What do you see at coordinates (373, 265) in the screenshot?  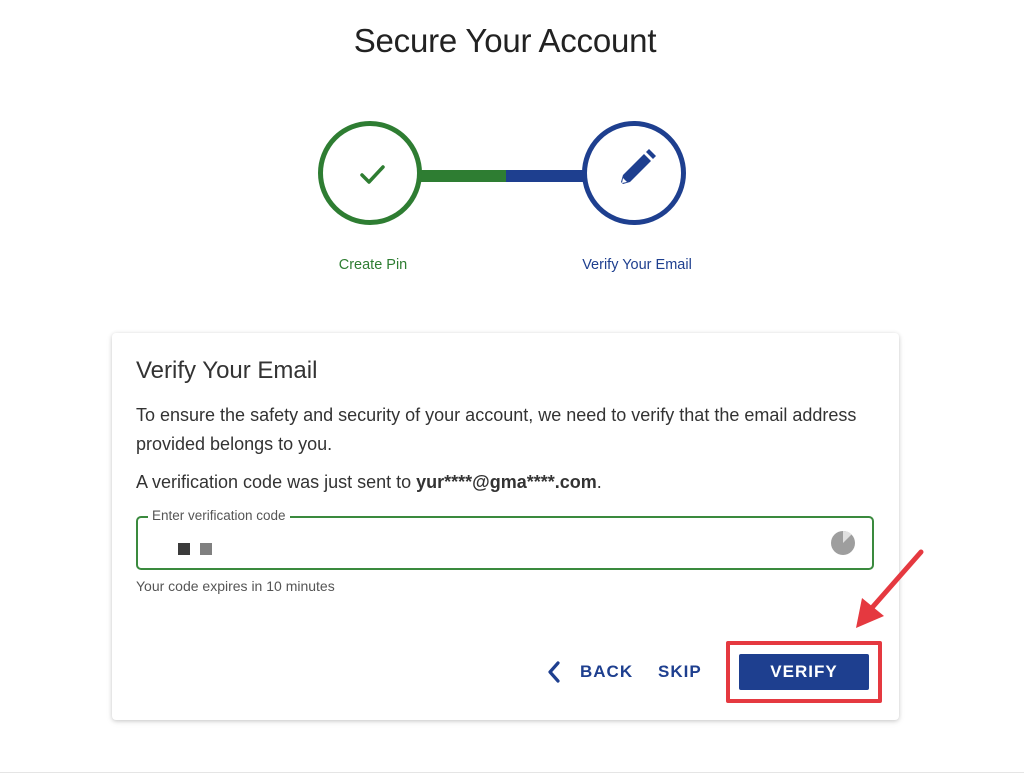 I see `step-label-create-pin: Create Pin` at bounding box center [373, 265].